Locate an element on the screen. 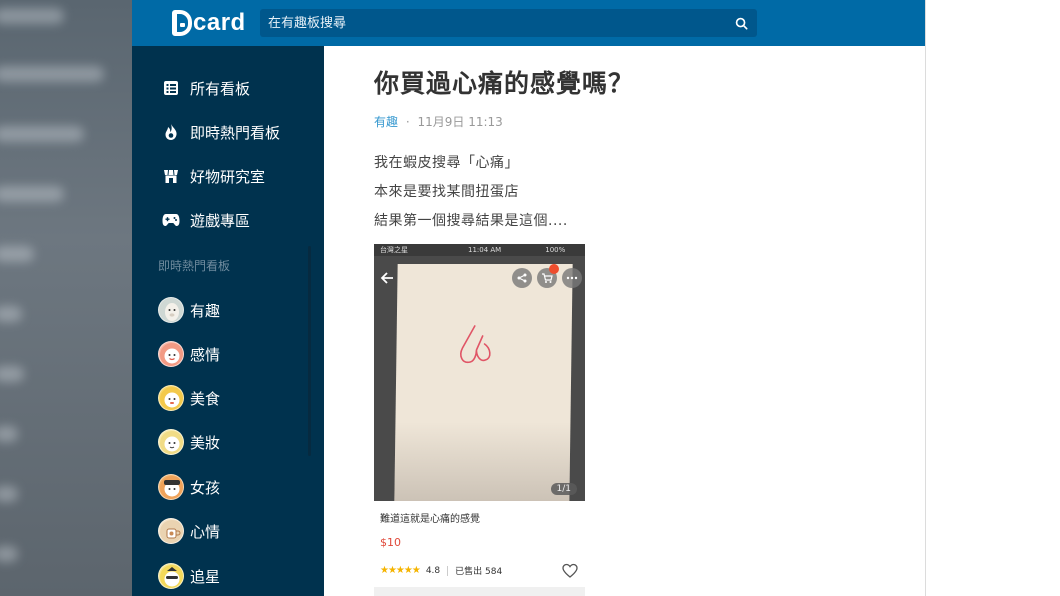 The image size is (1060, 596). dcard-logo: card is located at coordinates (209, 23).